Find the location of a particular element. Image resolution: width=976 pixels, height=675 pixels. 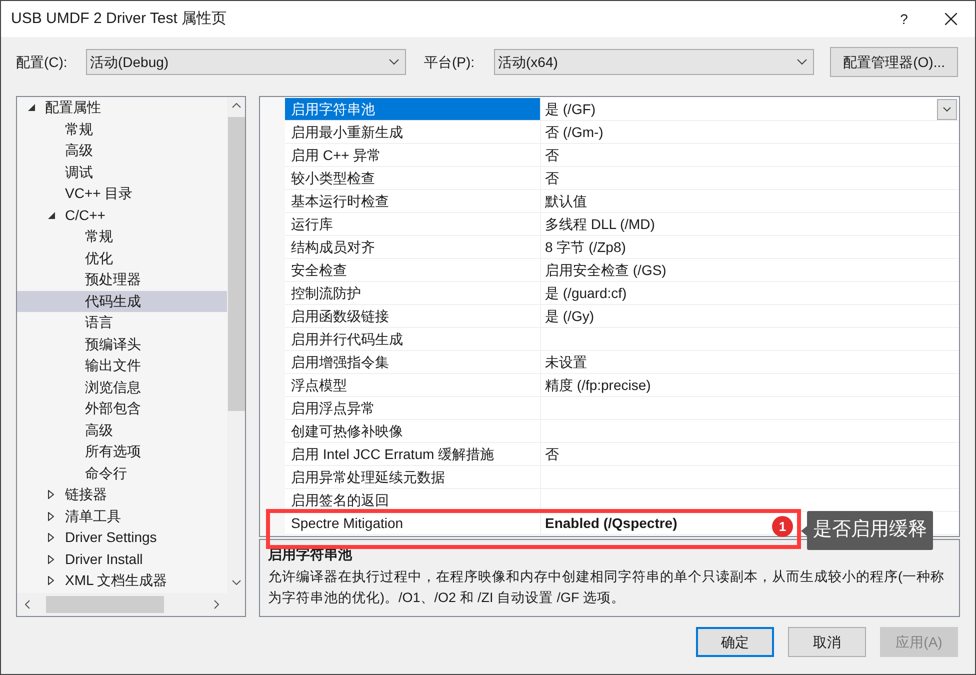

description-text: 允许编译器在执行过程中，在程序映像和内存中创建相同字符串的单个只读副本，从而生成较小的程序(一种称为字符串池的优化)。/O1、/O2 和 /ZI 自动设置 /GF 选项。 is located at coordinates (607, 587).